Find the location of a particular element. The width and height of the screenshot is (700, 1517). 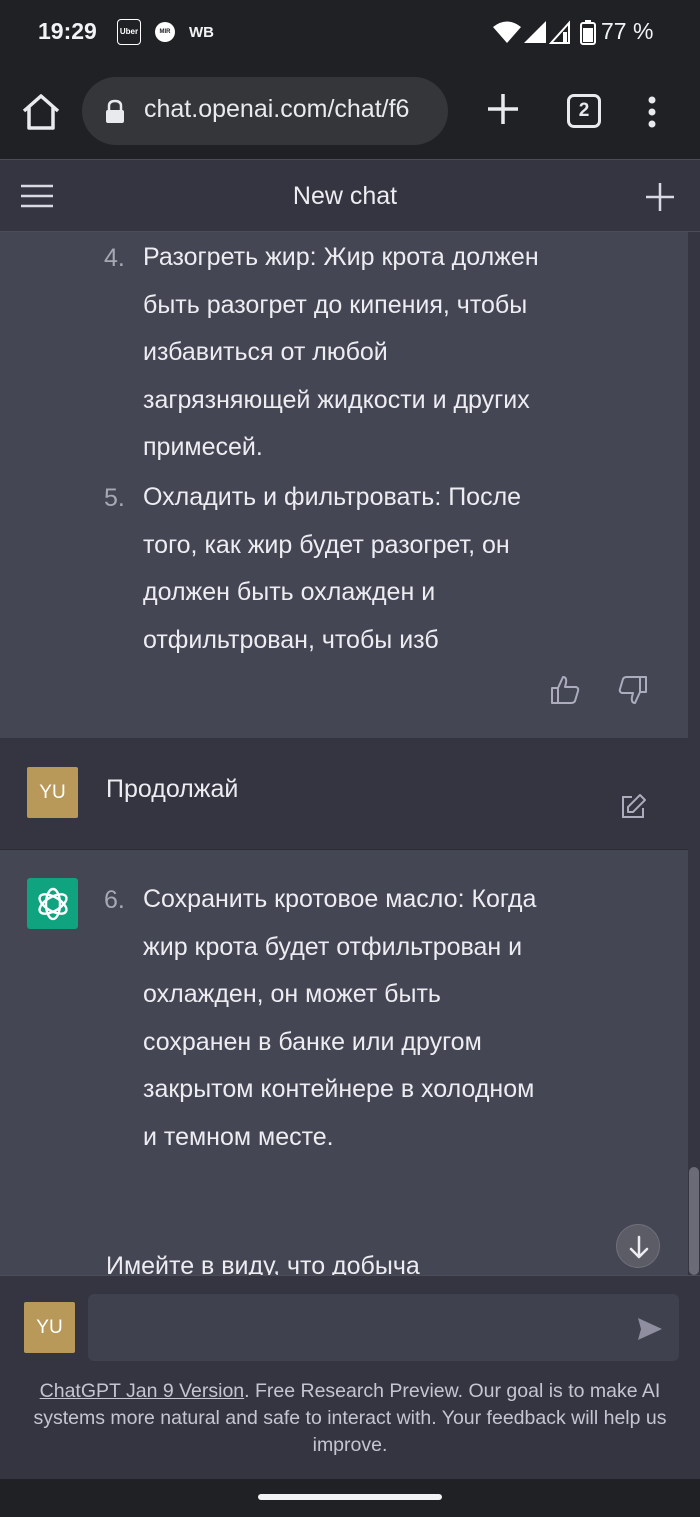

uber-notification-icon: Uber is located at coordinates (129, 32).